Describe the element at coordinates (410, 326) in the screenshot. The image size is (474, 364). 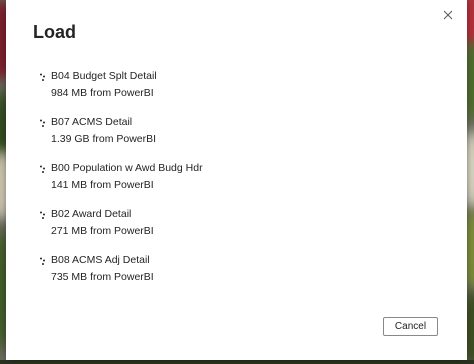
I see `cancel-button: Cancel` at that location.